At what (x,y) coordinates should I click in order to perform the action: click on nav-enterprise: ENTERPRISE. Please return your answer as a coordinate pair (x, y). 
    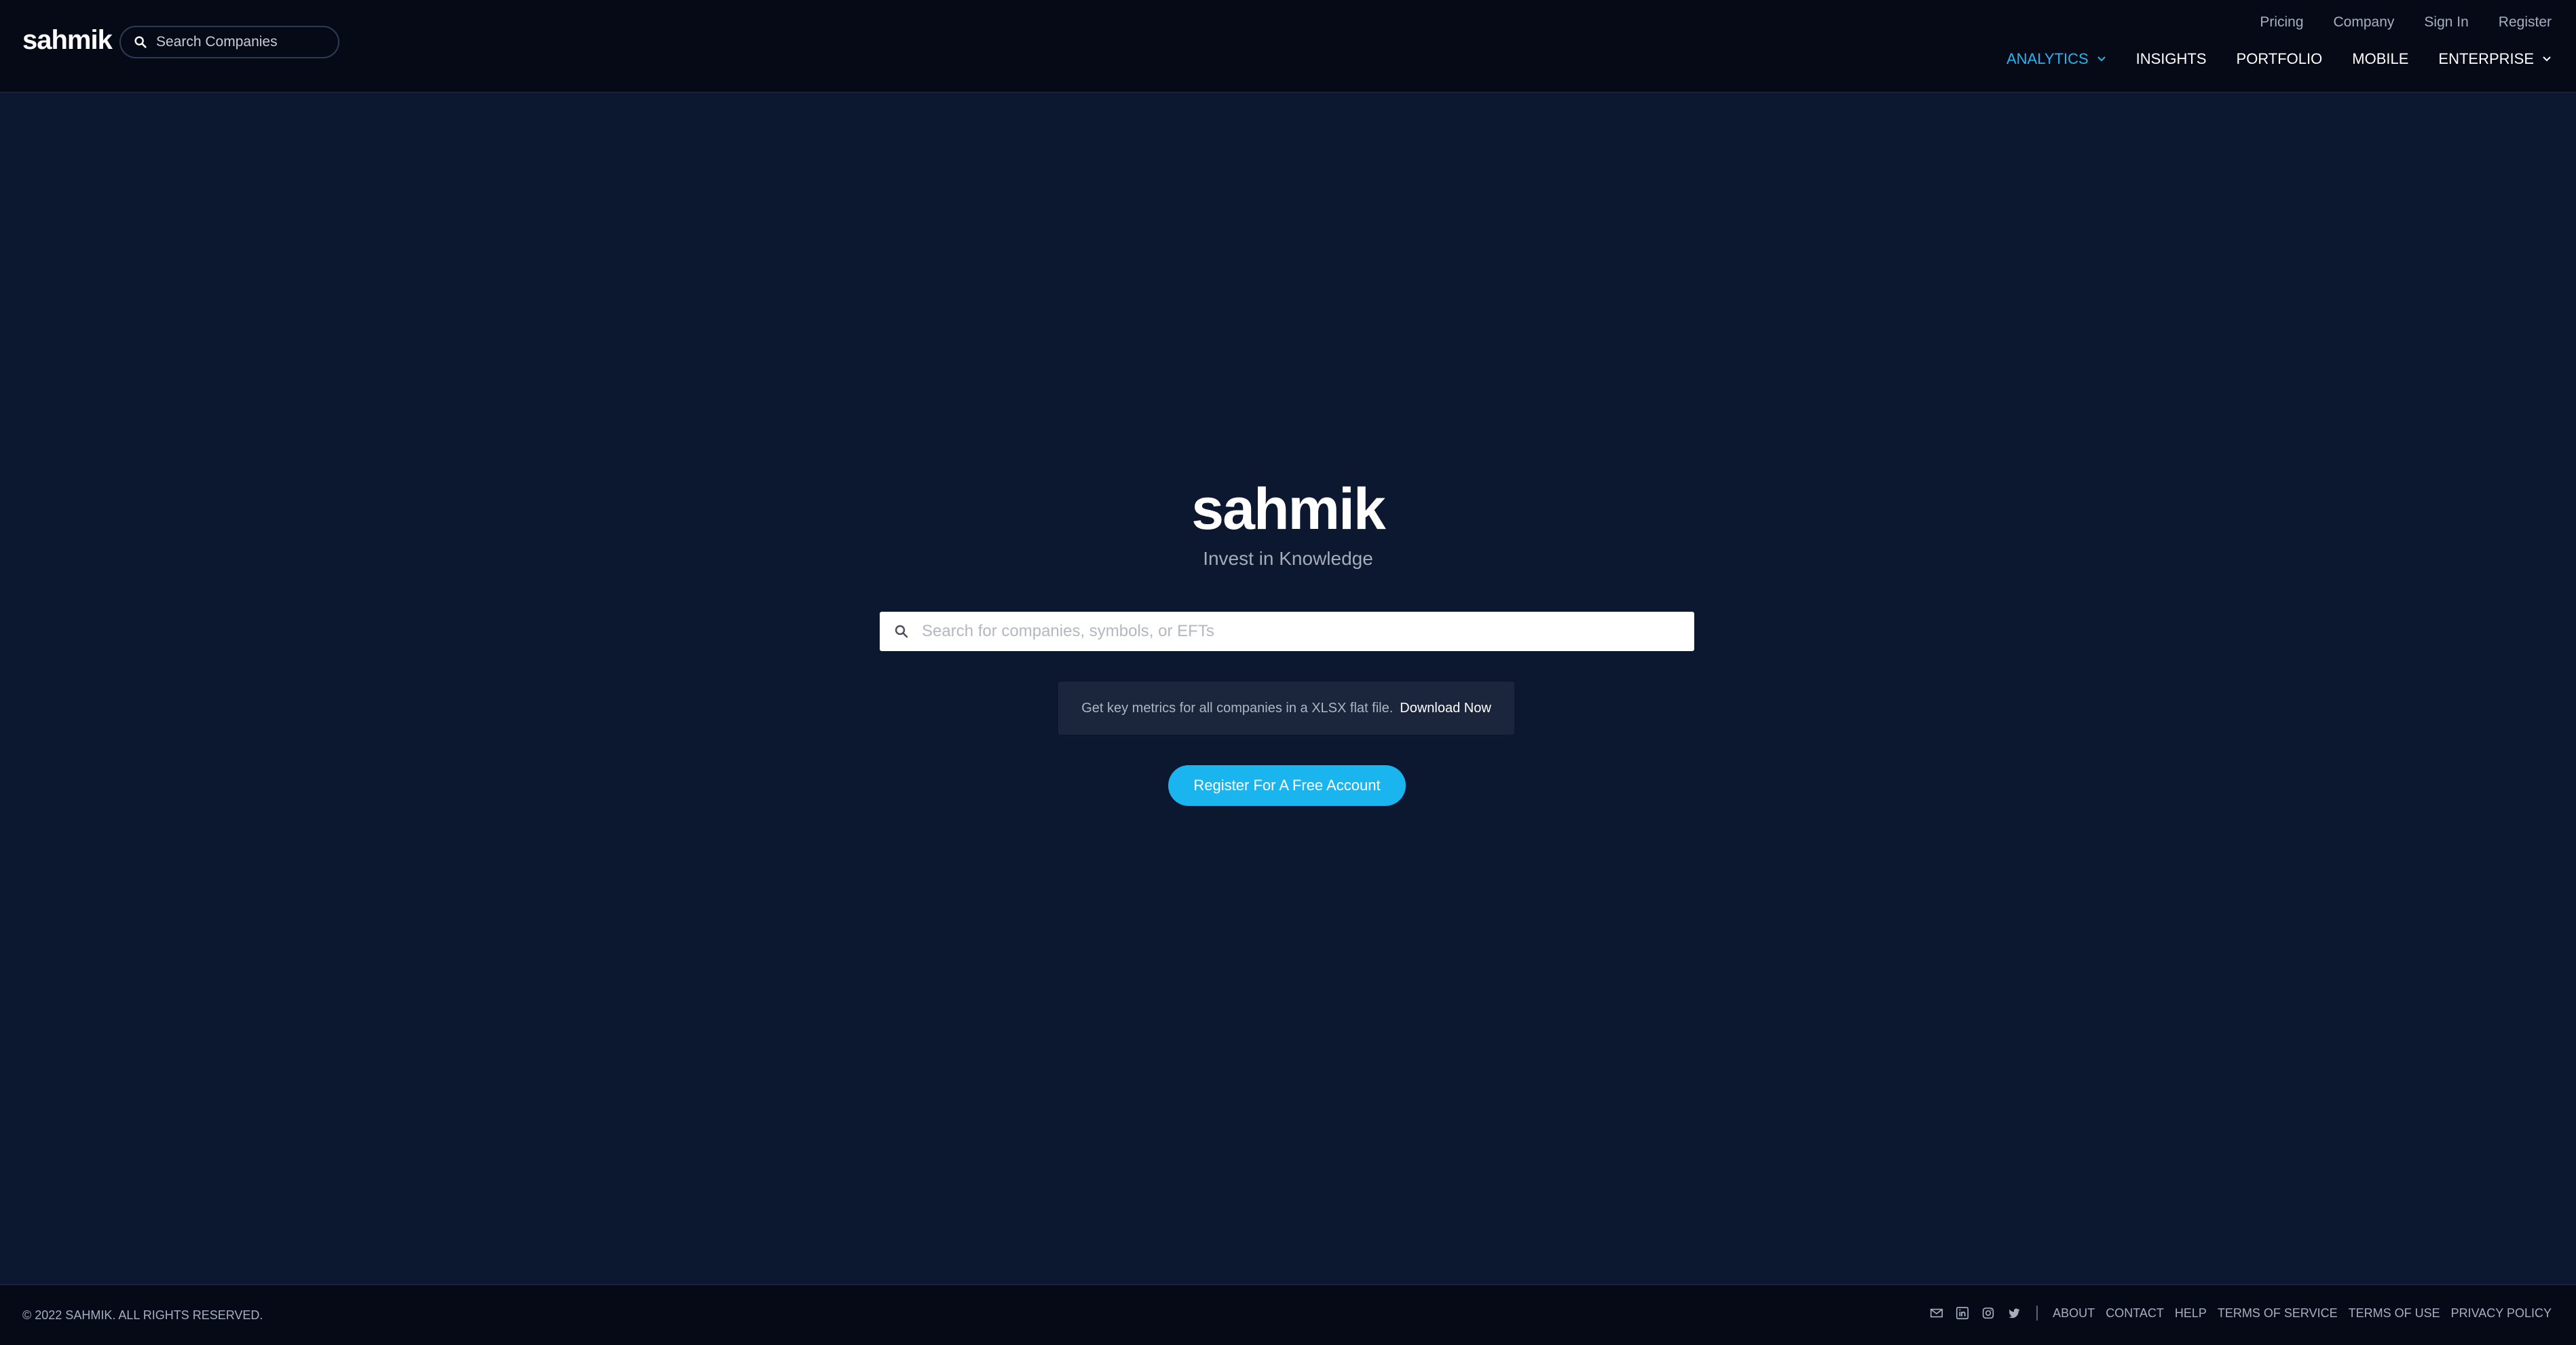
    Looking at the image, I should click on (2495, 59).